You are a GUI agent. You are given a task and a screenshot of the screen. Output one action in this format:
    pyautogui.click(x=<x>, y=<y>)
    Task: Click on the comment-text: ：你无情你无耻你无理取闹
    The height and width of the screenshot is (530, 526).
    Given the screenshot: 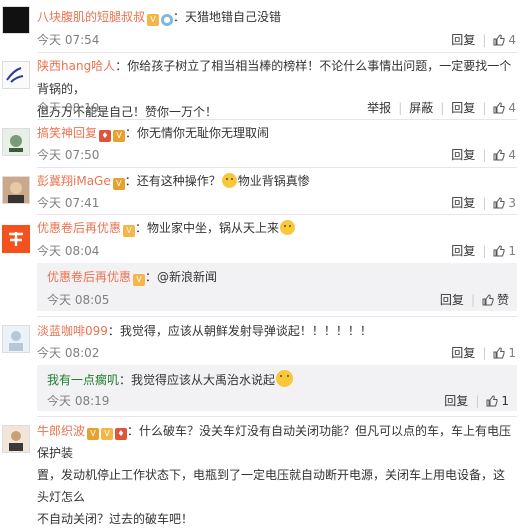 What is the action you would take?
    pyautogui.click(x=197, y=133)
    